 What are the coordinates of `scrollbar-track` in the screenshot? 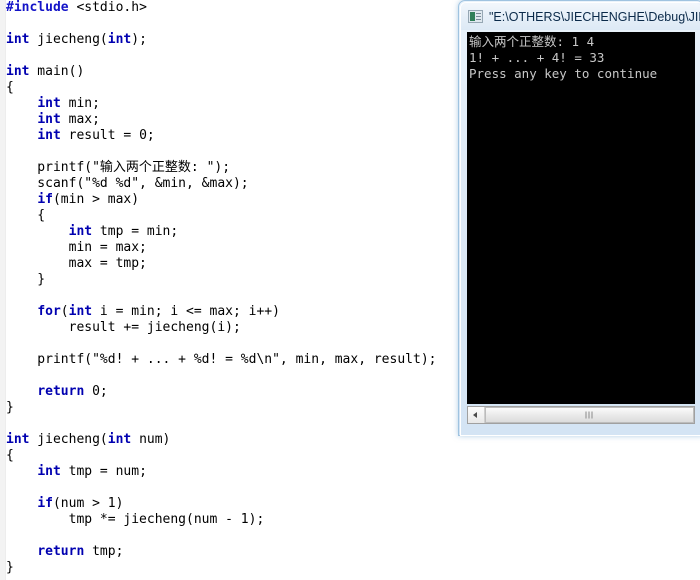 It's located at (589, 415).